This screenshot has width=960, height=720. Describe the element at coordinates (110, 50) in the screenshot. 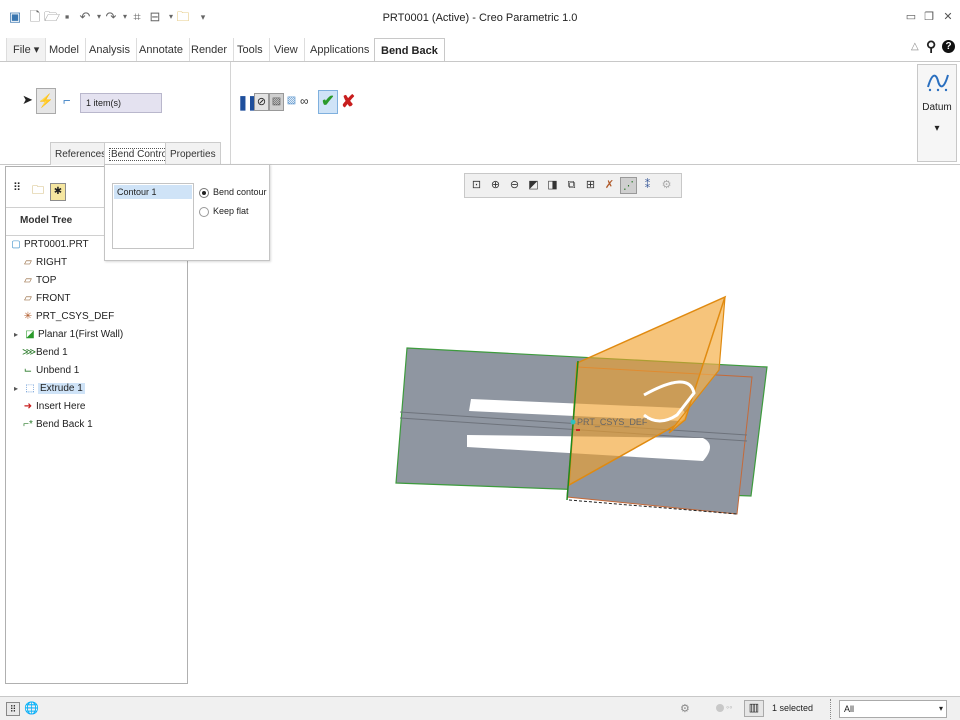

I see `tab-analysis: Analysis` at that location.